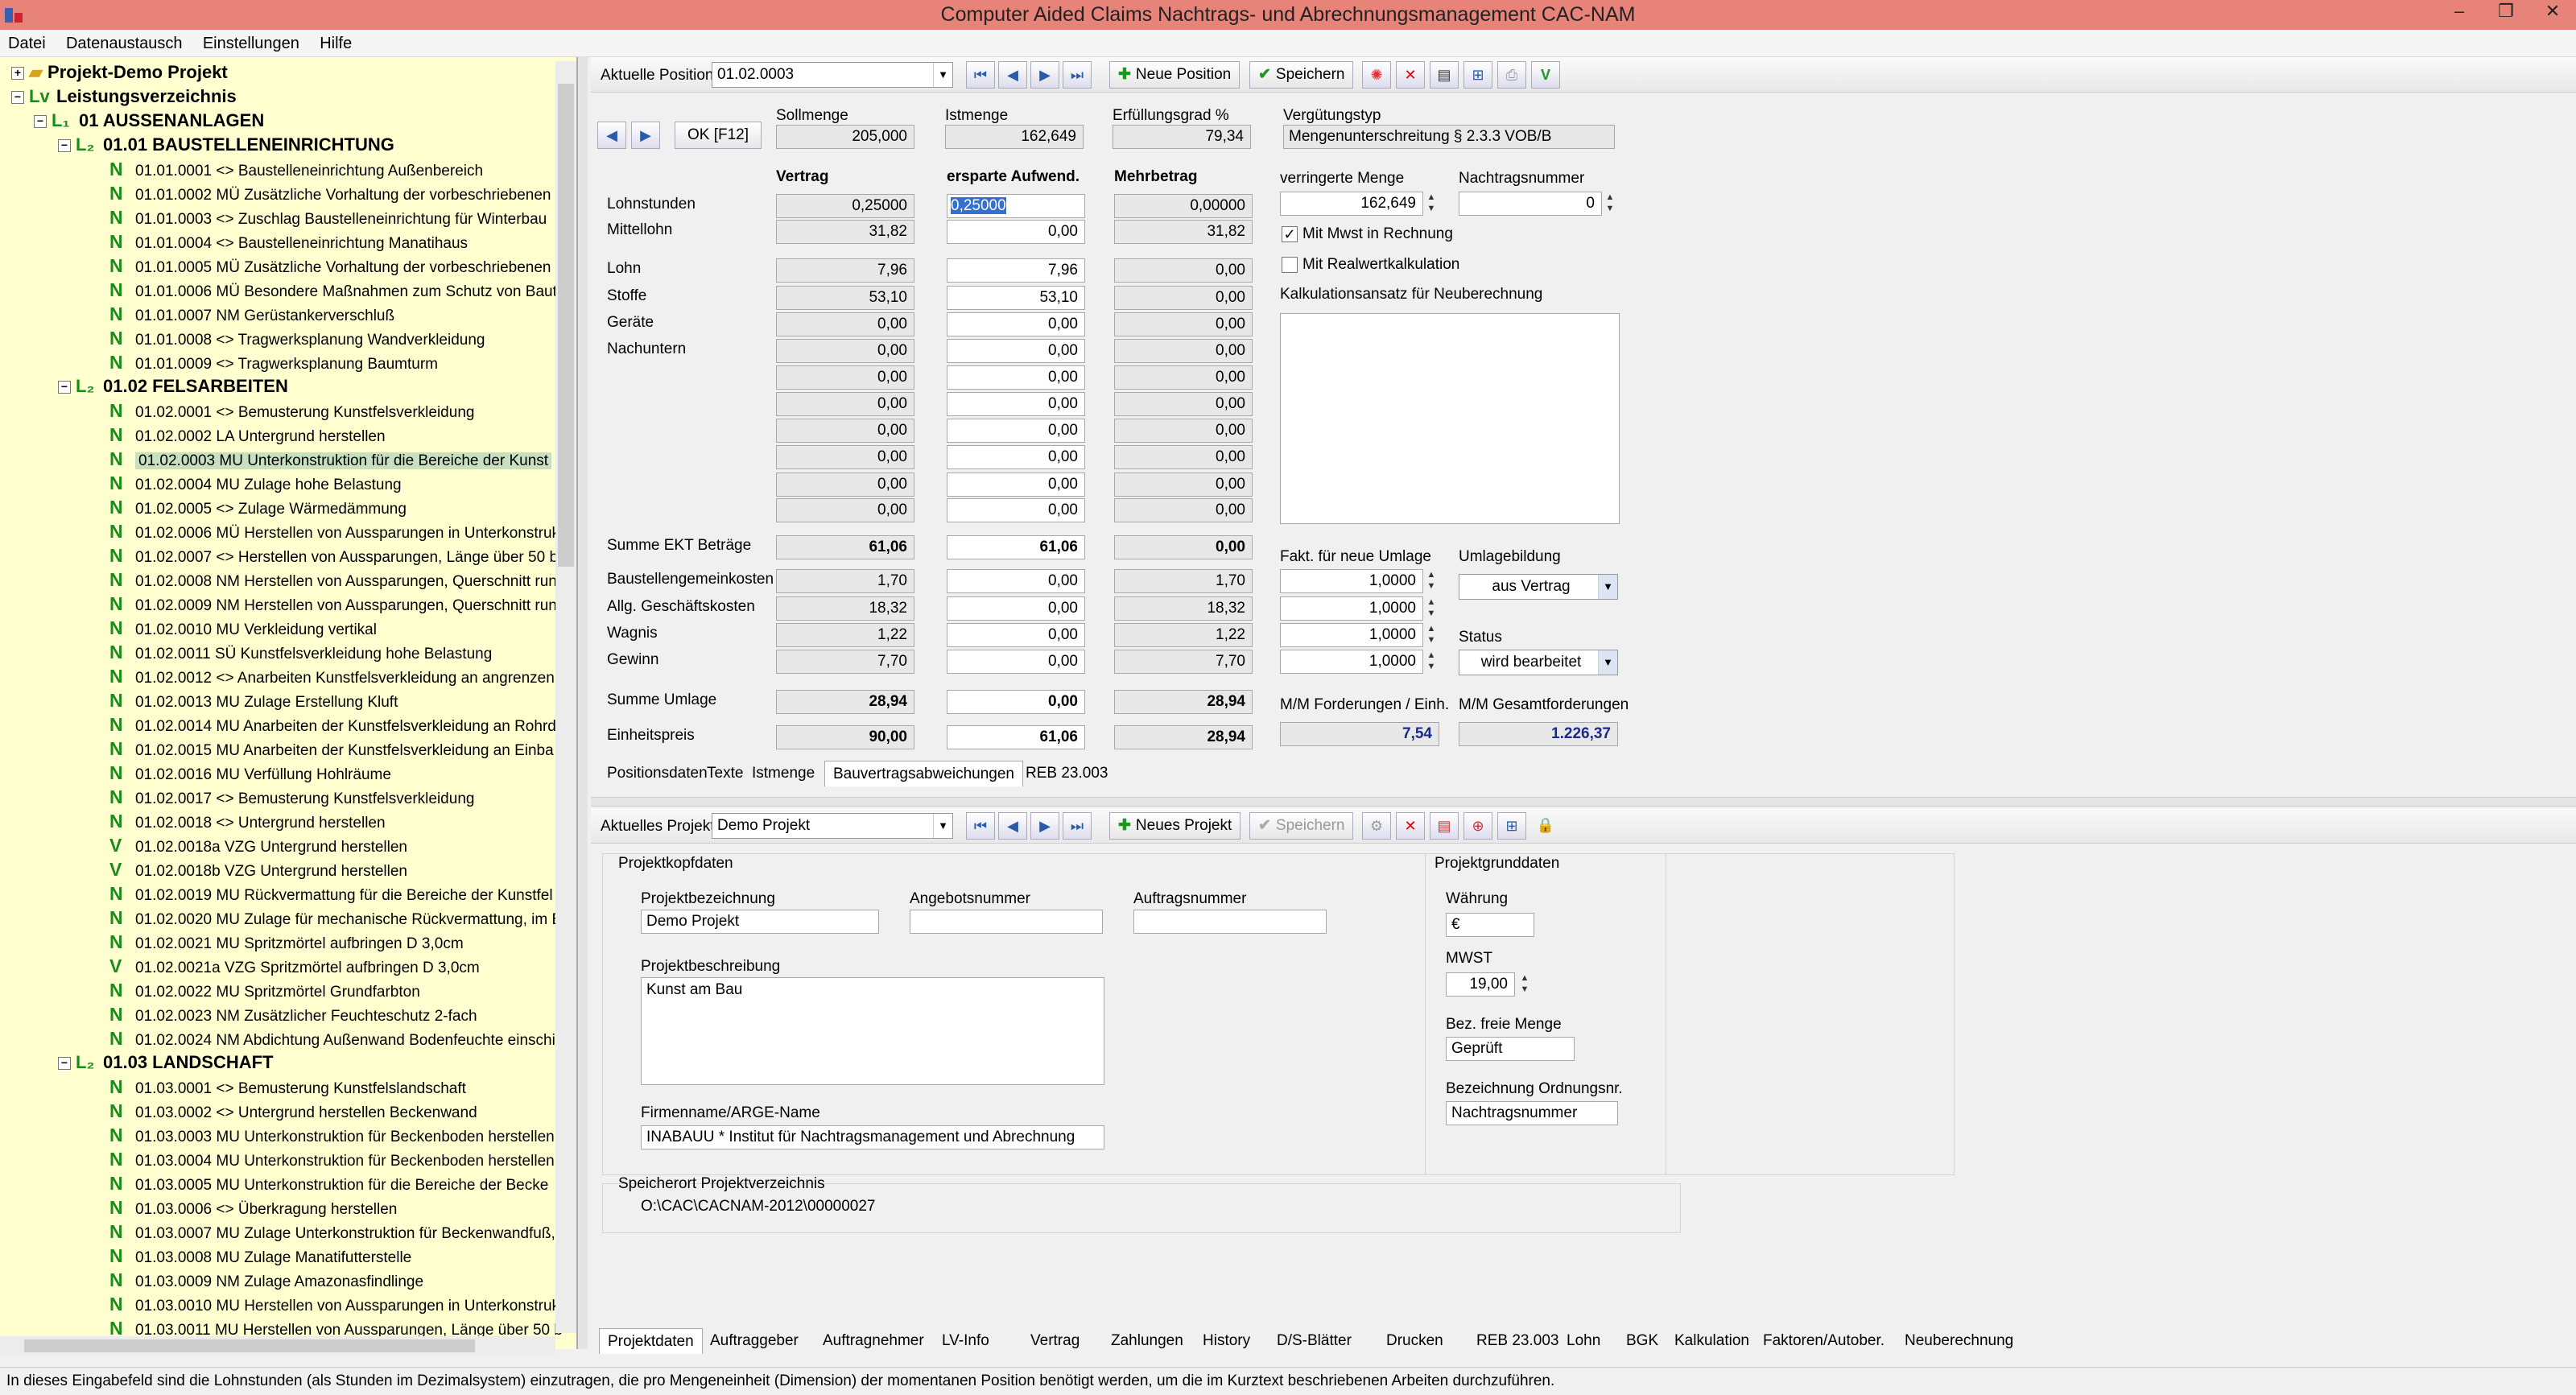 Image resolution: width=2576 pixels, height=1395 pixels. Describe the element at coordinates (258, 869) in the screenshot. I see `tree-item: V 01.02.0018b VZG Untergrund herstellen` at that location.